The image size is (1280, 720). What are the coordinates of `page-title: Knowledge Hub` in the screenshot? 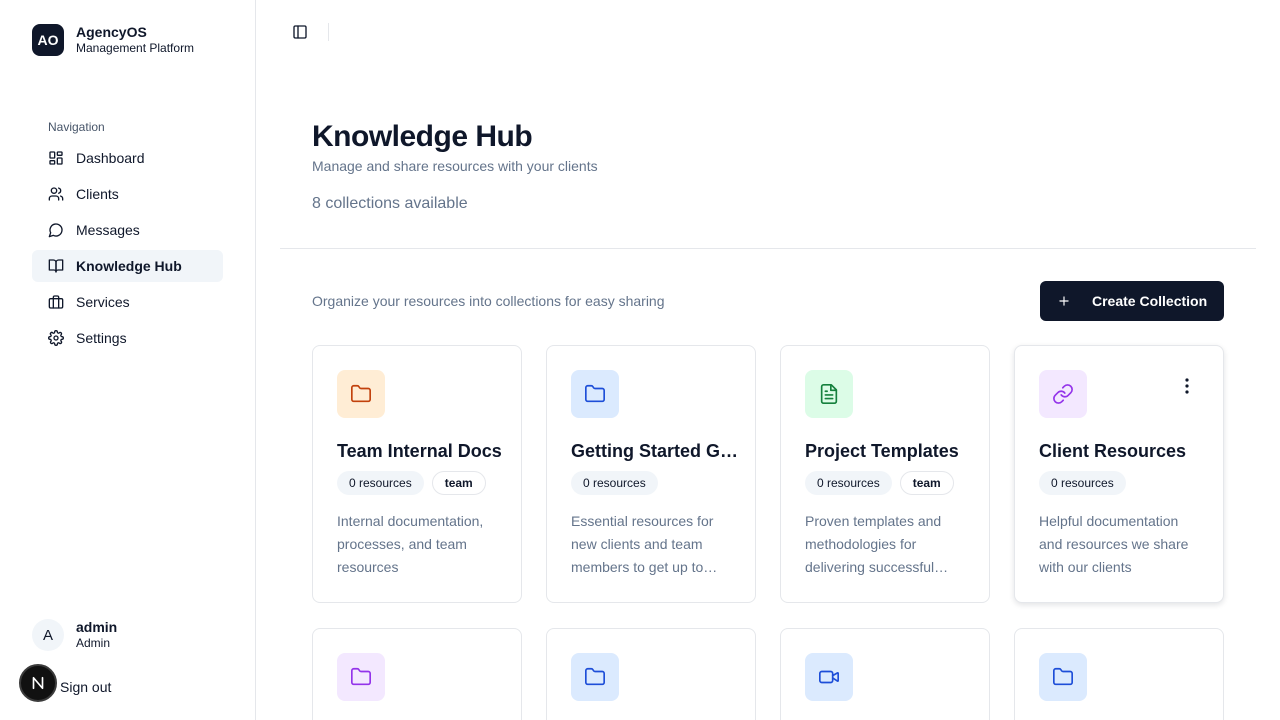 It's located at (422, 136).